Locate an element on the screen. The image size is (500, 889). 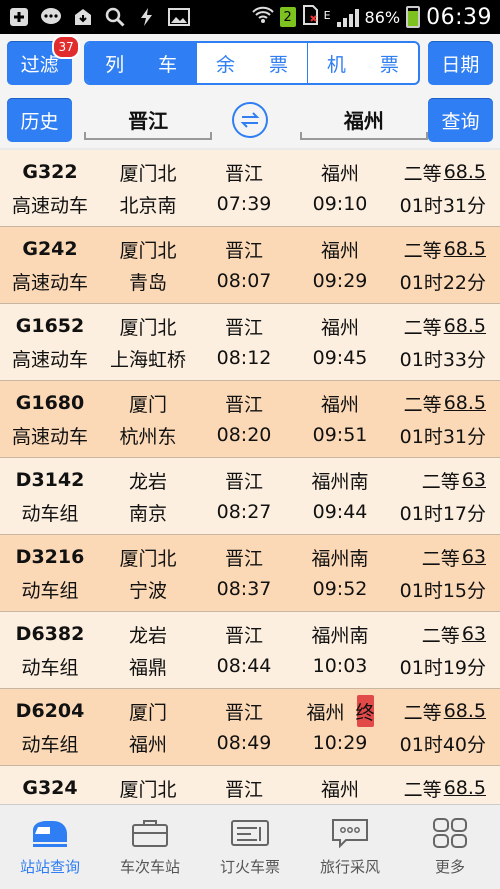
filter-button: 过滤 37 is located at coordinates (44, 60).